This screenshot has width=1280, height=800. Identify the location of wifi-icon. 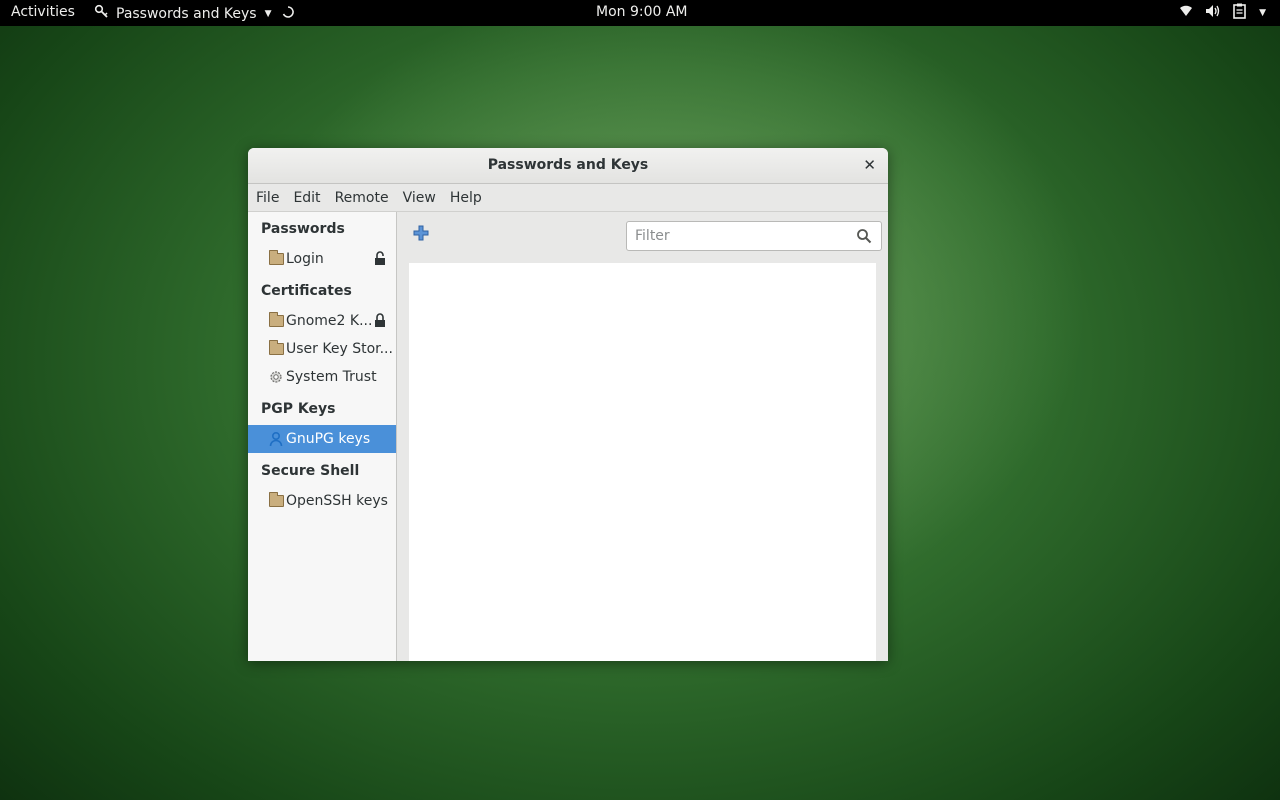
(1186, 13).